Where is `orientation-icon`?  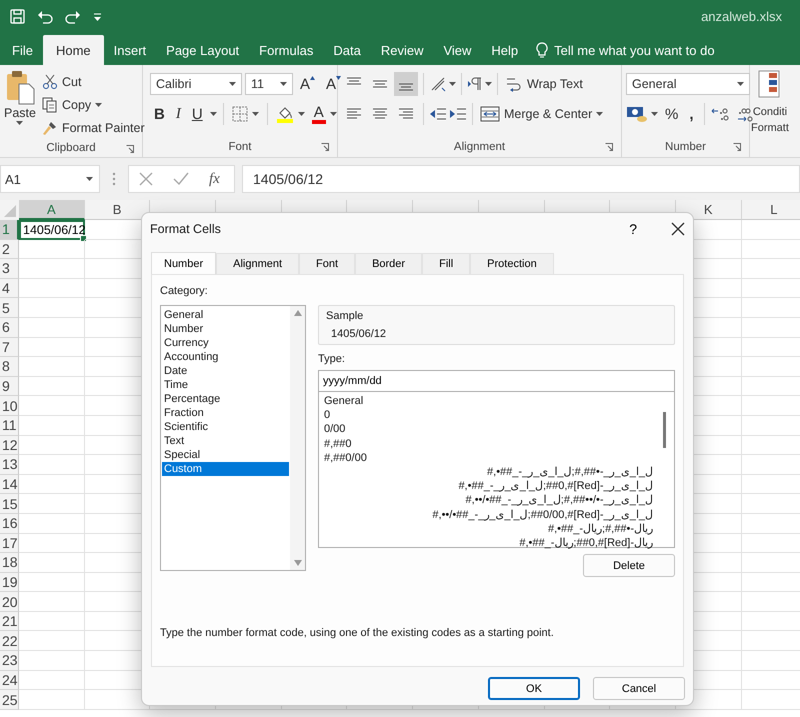
orientation-icon is located at coordinates (438, 84).